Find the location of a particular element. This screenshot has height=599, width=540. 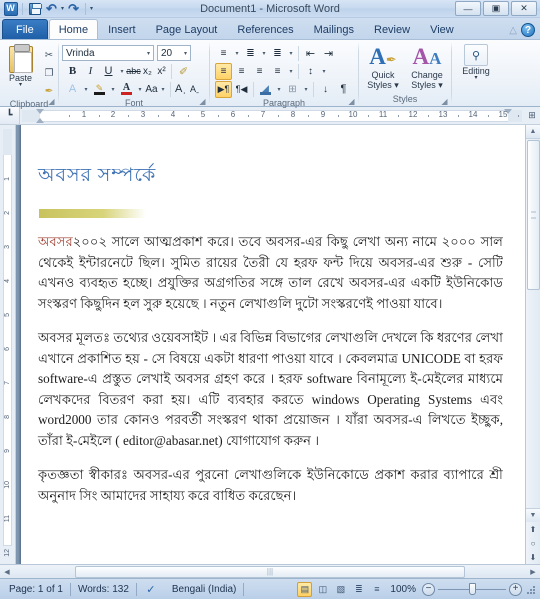

customize-quick-access-toolbar-icon: ▾ is located at coordinates (91, 8).